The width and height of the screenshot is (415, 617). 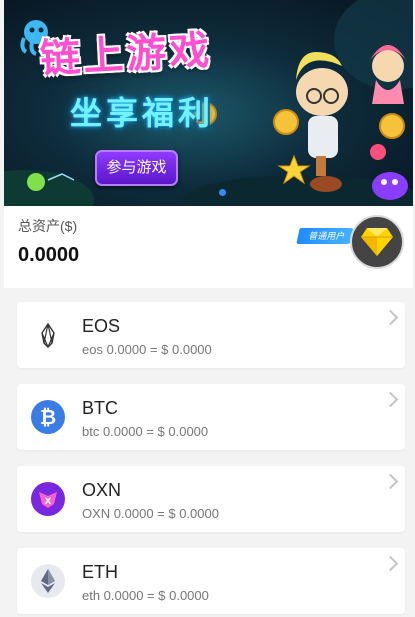 I want to click on token-balance: btc 0.0000 = $ 0.0000, so click(x=145, y=431).